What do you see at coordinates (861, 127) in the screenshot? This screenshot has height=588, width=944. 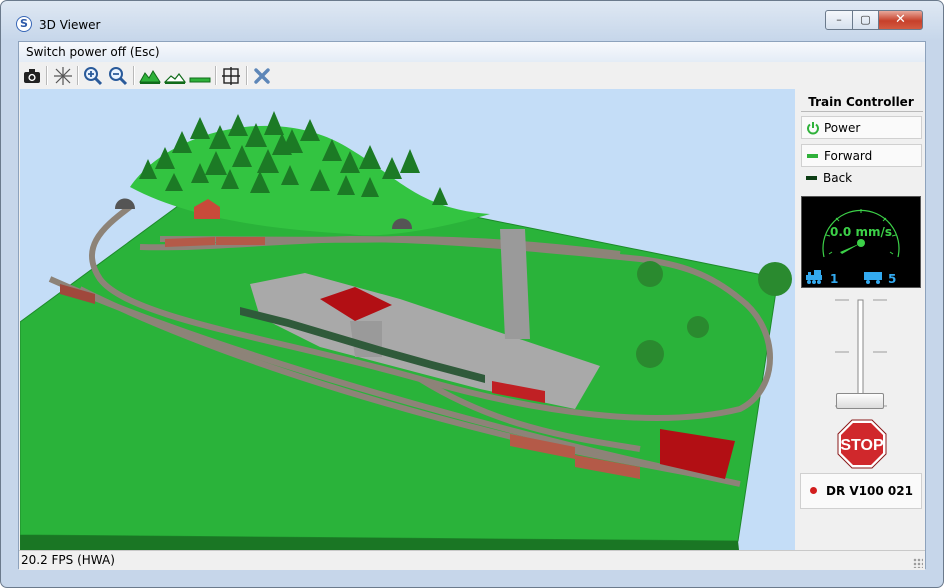 I see `power-button: Power` at bounding box center [861, 127].